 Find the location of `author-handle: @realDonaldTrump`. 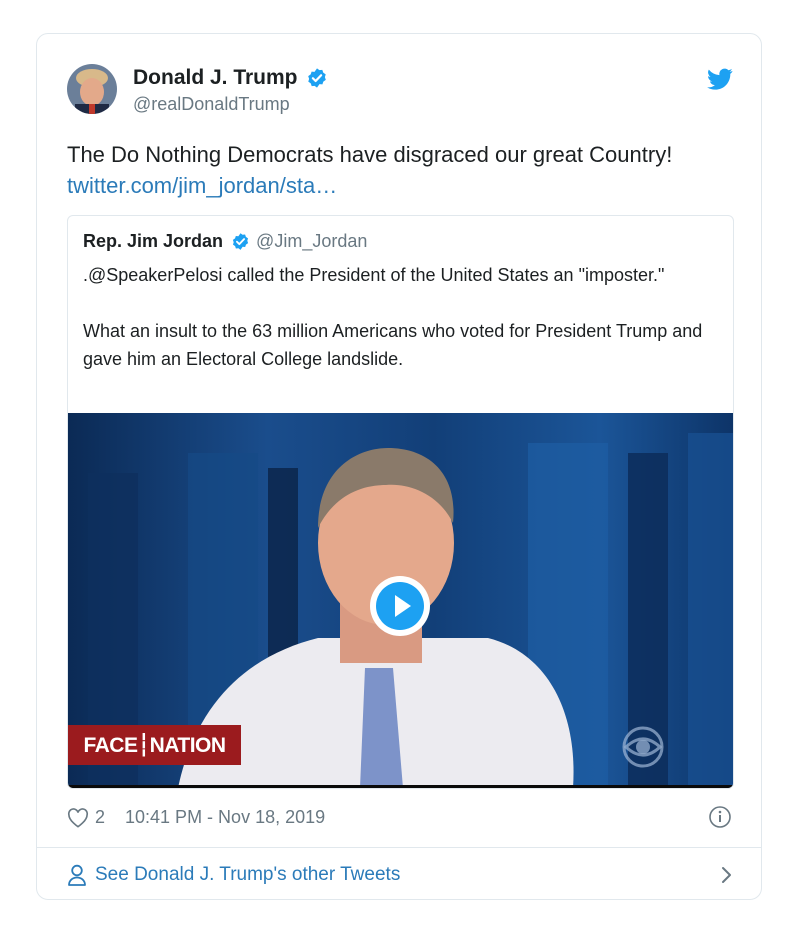

author-handle: @realDonaldTrump is located at coordinates (211, 104).